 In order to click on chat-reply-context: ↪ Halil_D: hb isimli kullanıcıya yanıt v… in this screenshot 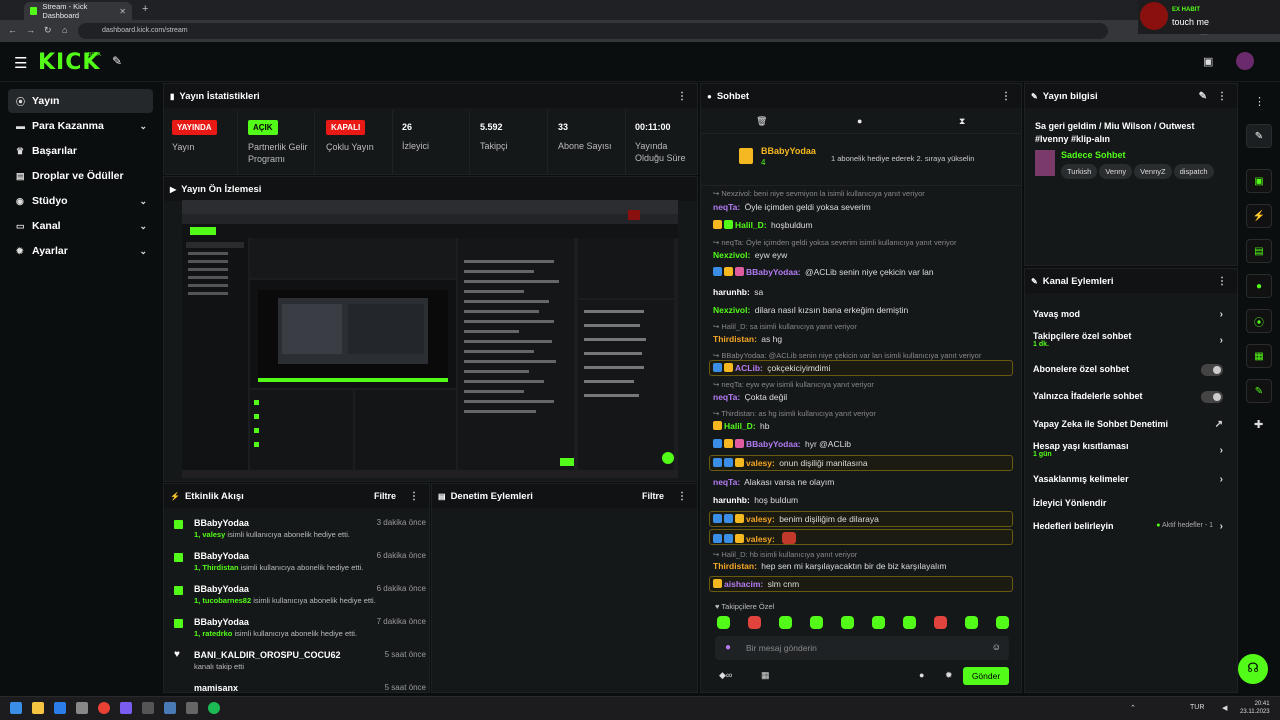, I will do `click(863, 554)`.